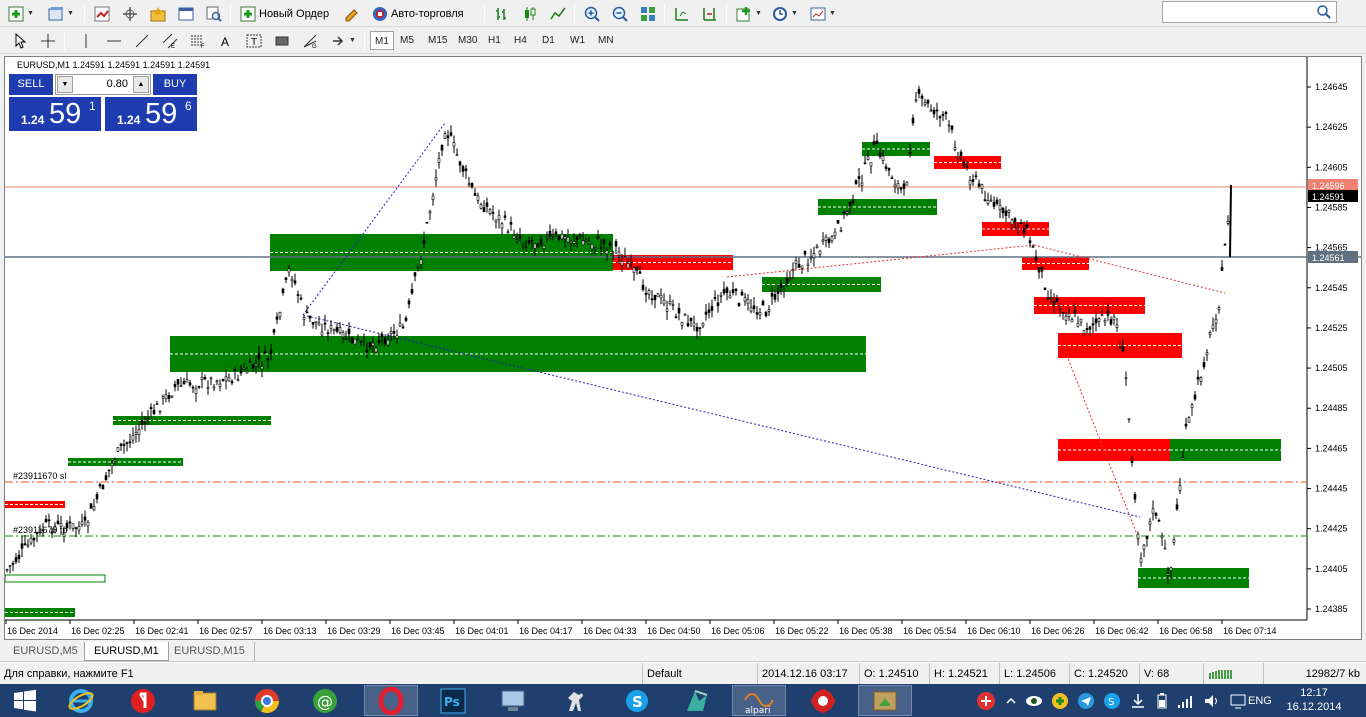 The width and height of the screenshot is (1366, 717). Describe the element at coordinates (25, 700) in the screenshot. I see `start-button` at that location.